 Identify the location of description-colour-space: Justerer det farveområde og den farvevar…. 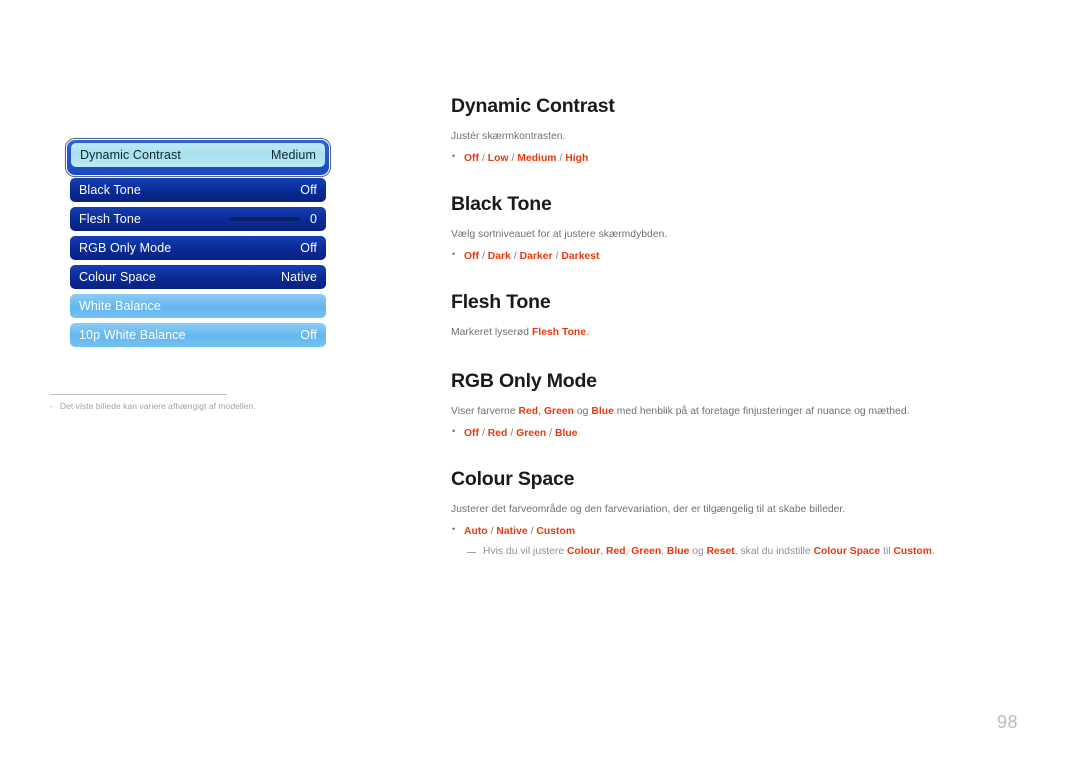
(648, 510).